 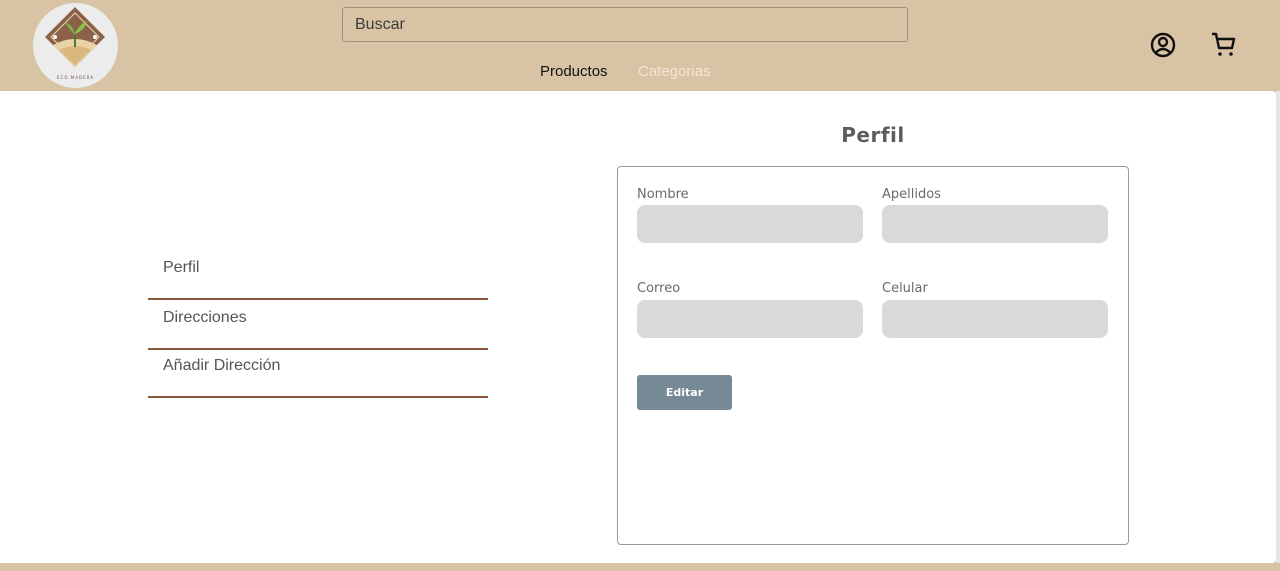 What do you see at coordinates (318, 375) in the screenshot?
I see `sidebar-item-anadir-direccion: Añadir Dirección` at bounding box center [318, 375].